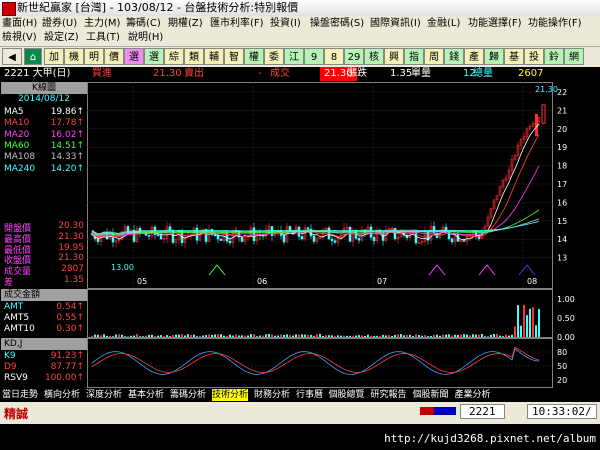 The image size is (600, 450). Describe the element at coordinates (482, 411) in the screenshot. I see `stock-code-field: 2221` at that location.